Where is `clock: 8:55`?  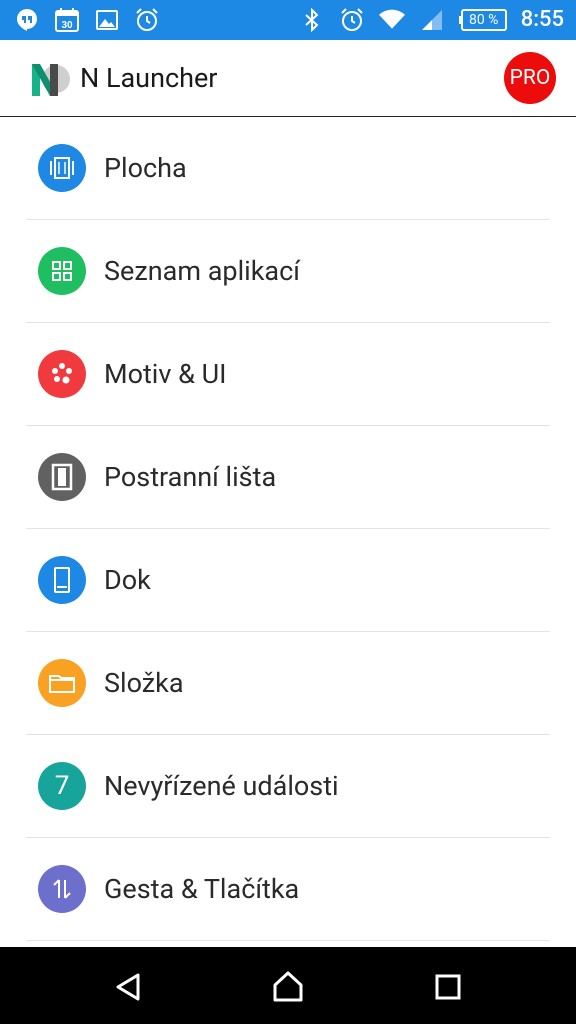 clock: 8:55 is located at coordinates (542, 19).